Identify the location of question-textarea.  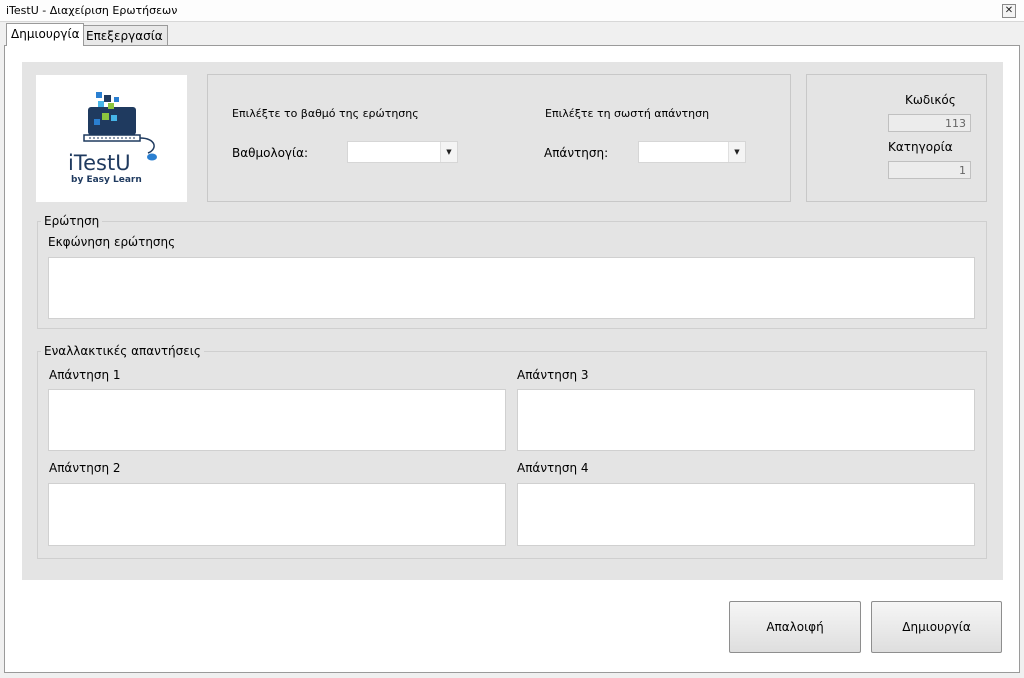
(511, 288).